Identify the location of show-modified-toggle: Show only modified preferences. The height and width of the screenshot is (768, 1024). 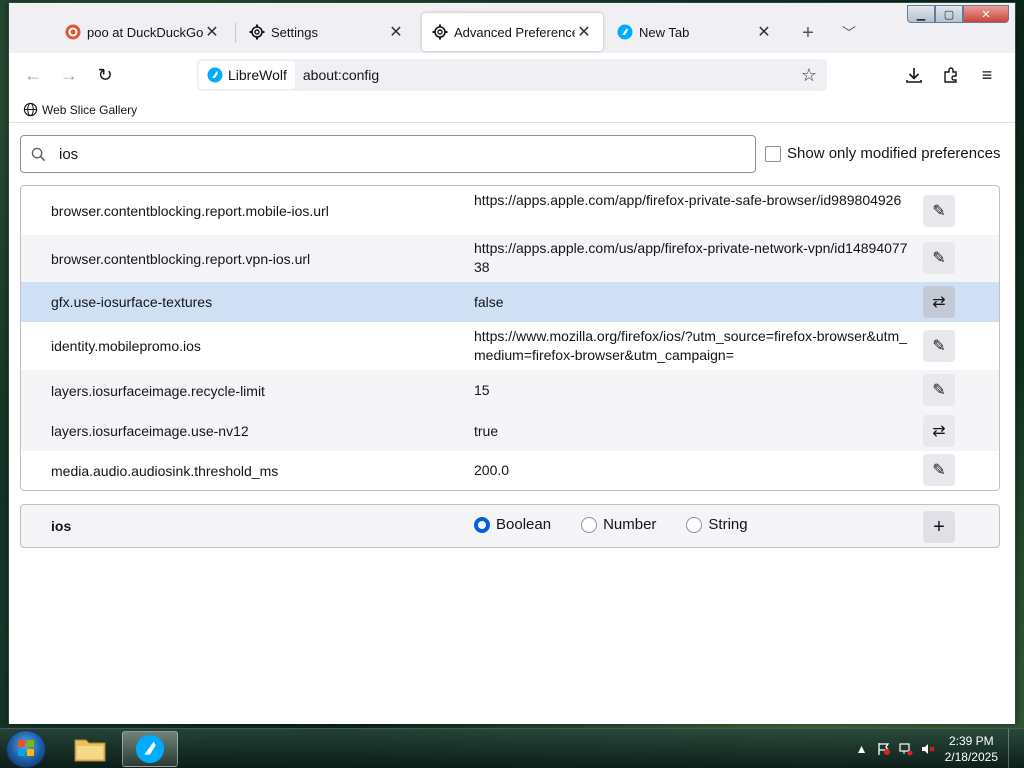
(882, 153).